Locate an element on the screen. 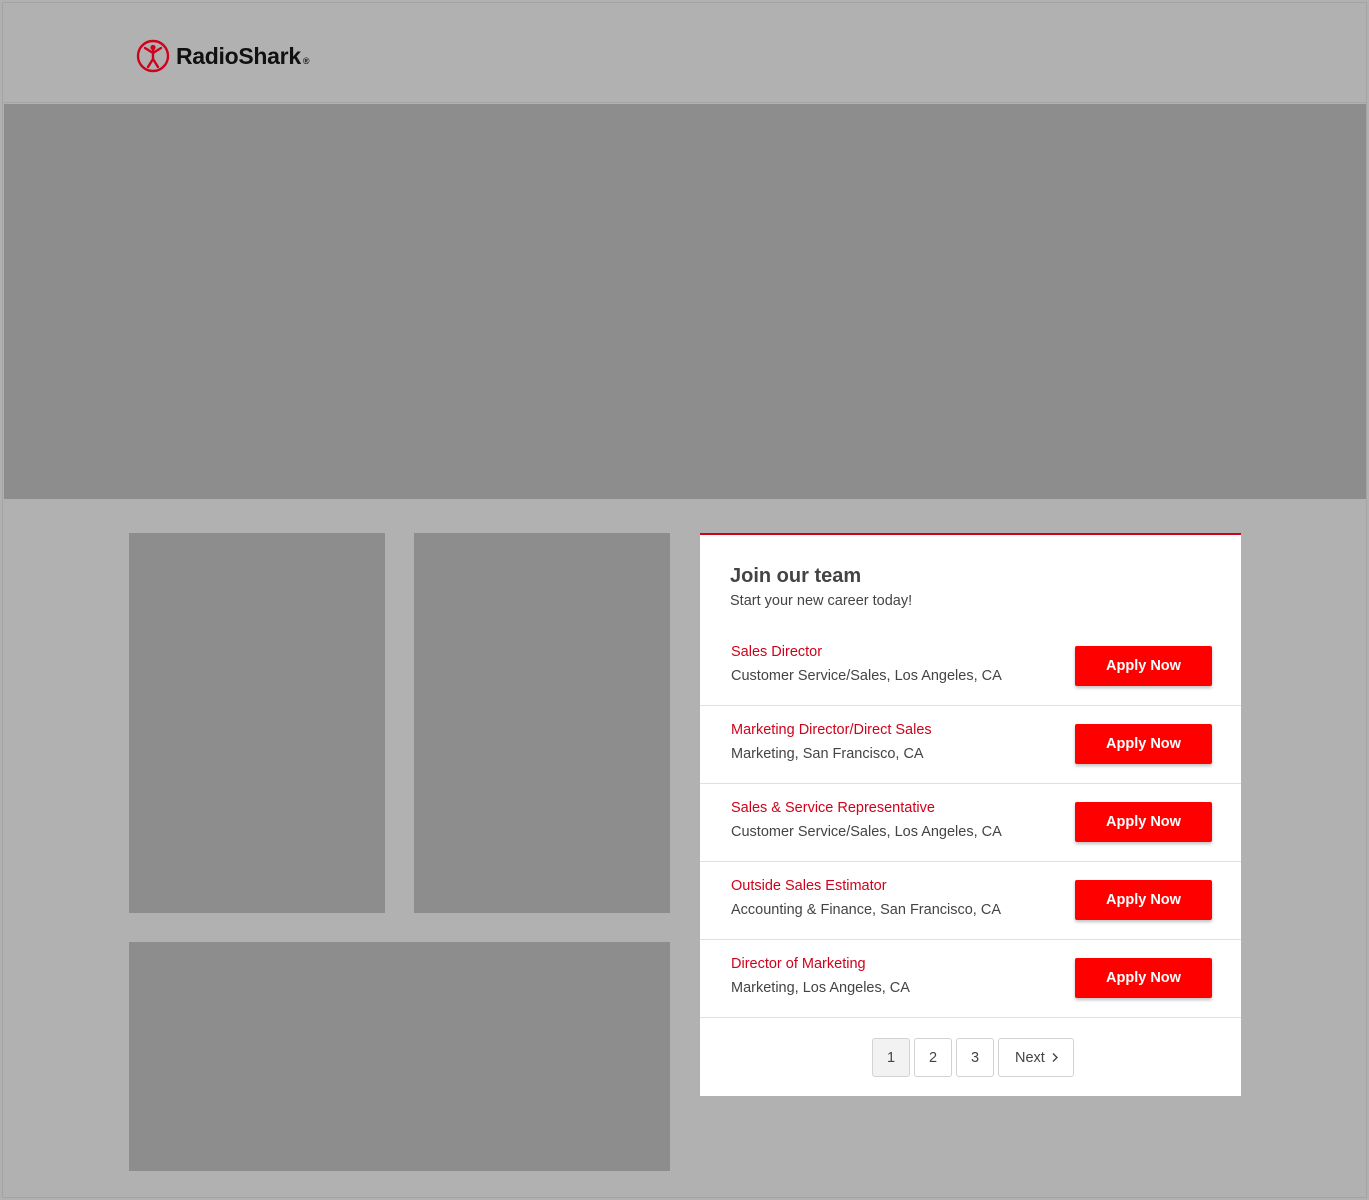 This screenshot has width=1369, height=1200. job-title-link: Director of Marketing is located at coordinates (798, 964).